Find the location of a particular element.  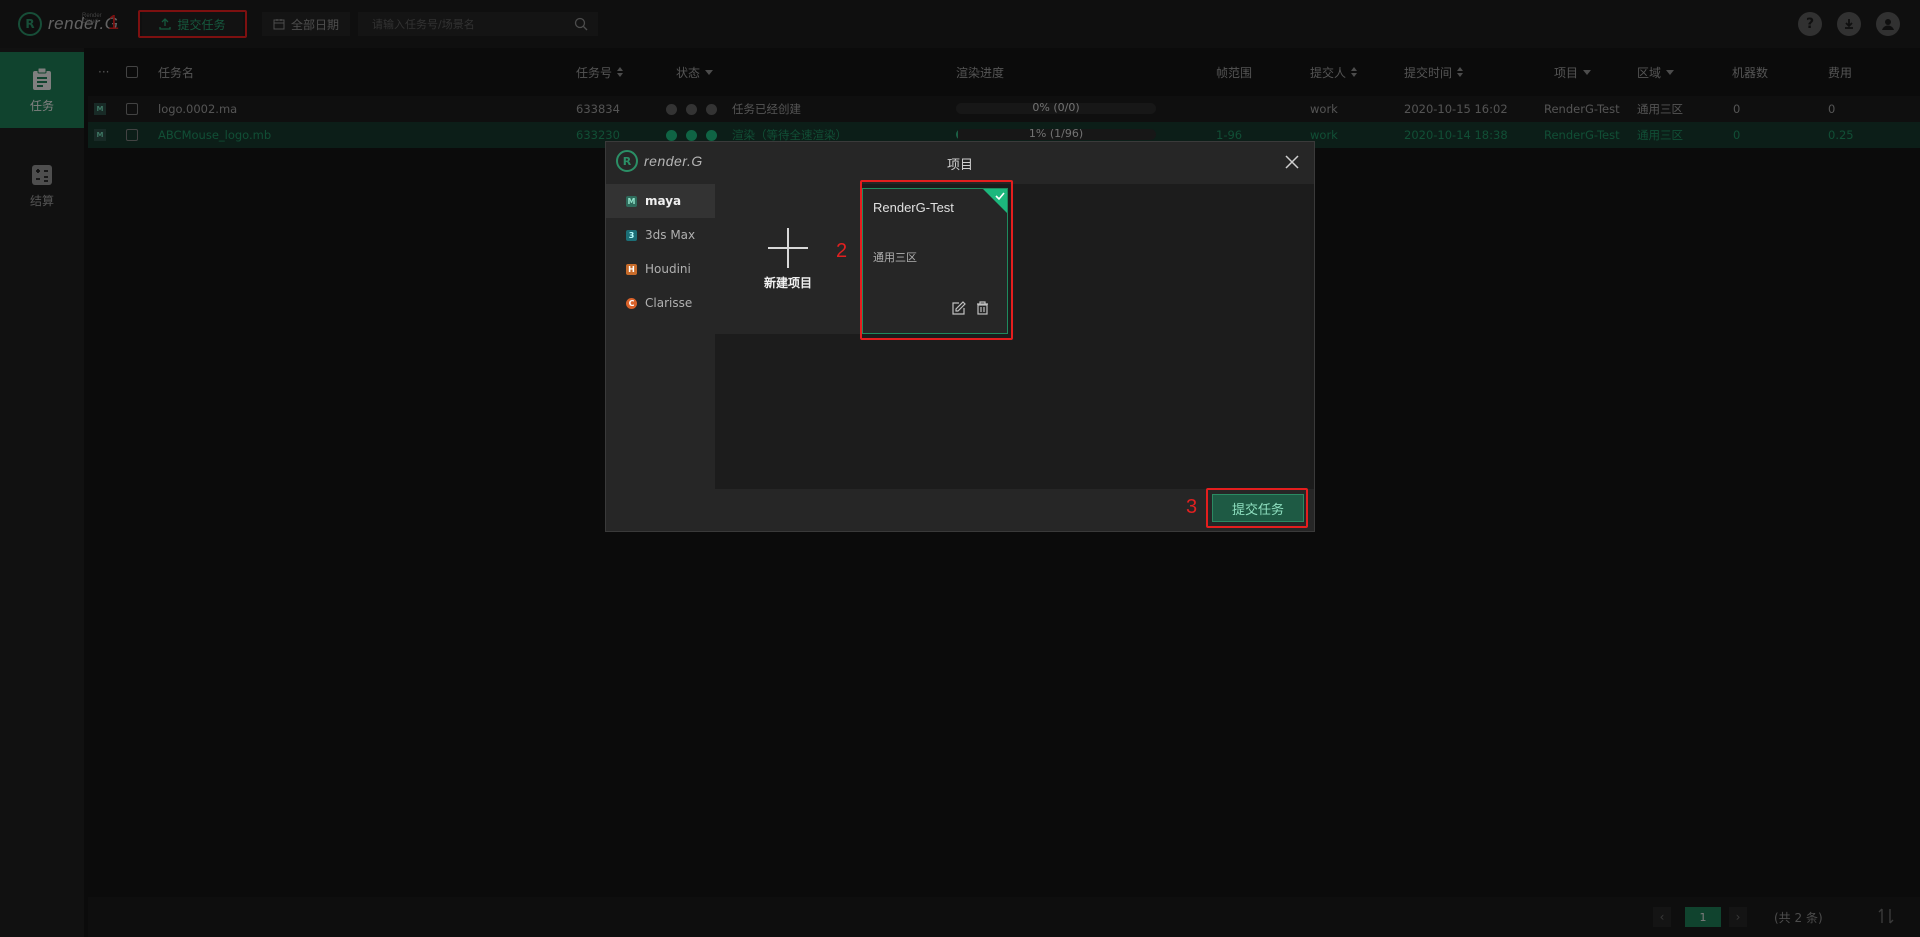

software-item-3dsmax: 3 3ds Max is located at coordinates (660, 235).